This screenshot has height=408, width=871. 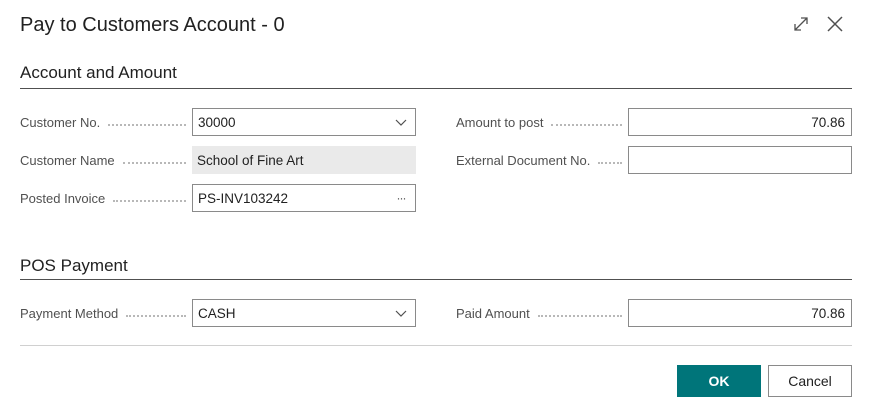 I want to click on customer-name-field: School of Fine Art, so click(x=304, y=160).